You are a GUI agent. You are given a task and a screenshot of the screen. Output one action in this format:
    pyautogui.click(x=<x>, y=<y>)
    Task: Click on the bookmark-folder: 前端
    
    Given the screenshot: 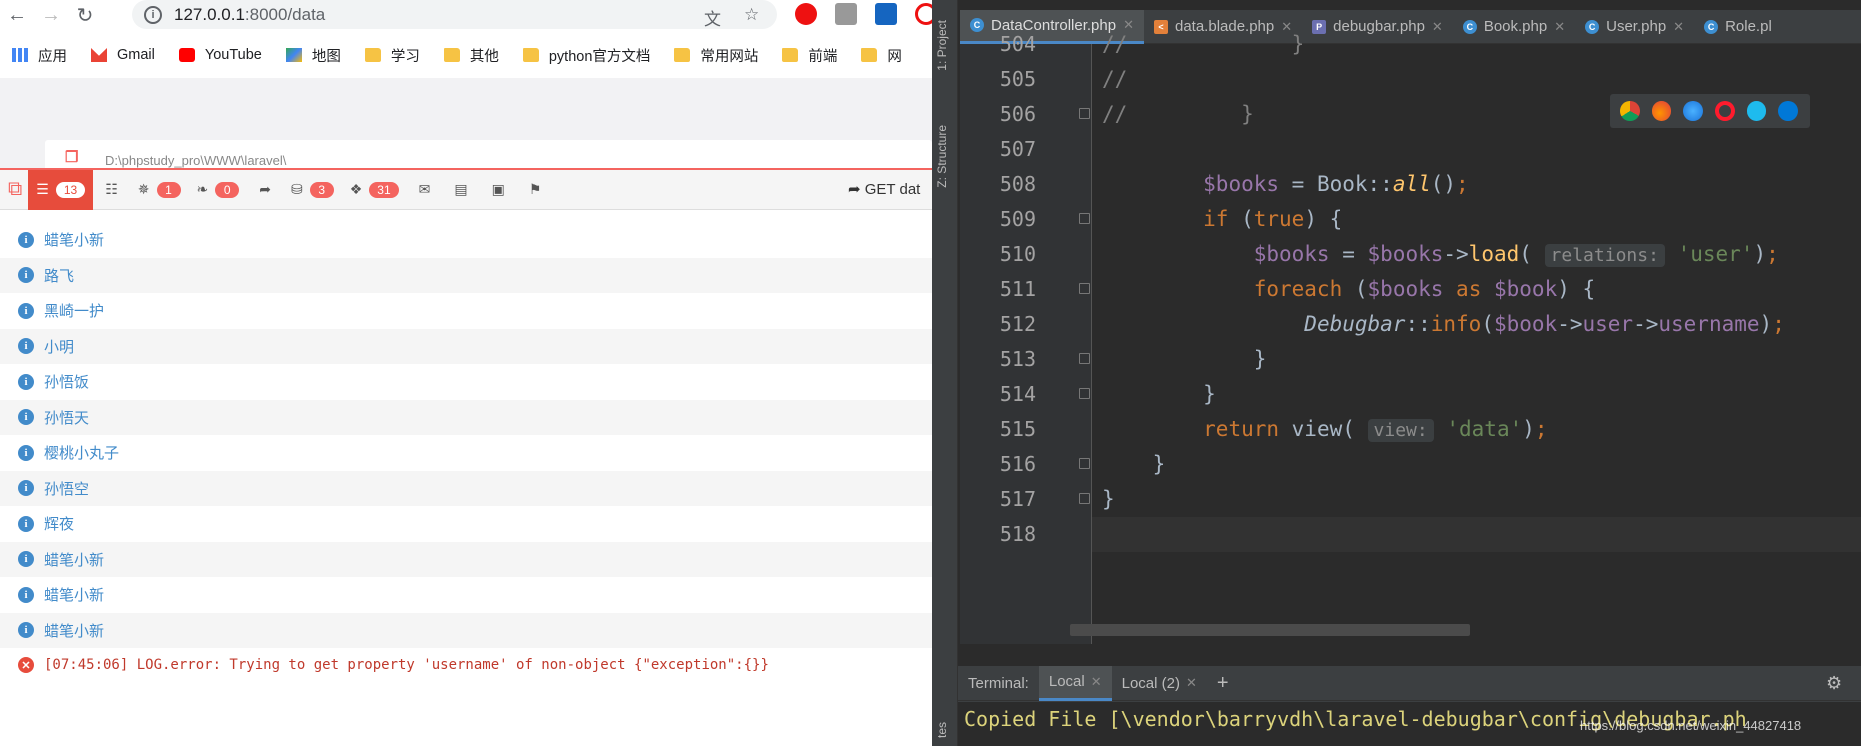 What is the action you would take?
    pyautogui.click(x=809, y=55)
    